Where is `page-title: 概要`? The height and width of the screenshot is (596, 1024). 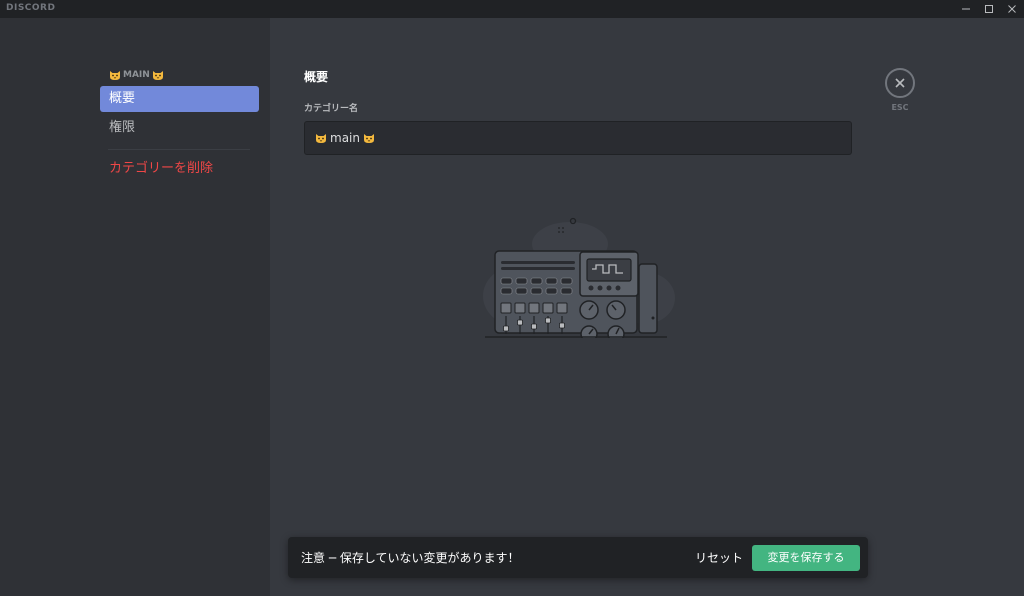 page-title: 概要 is located at coordinates (316, 77).